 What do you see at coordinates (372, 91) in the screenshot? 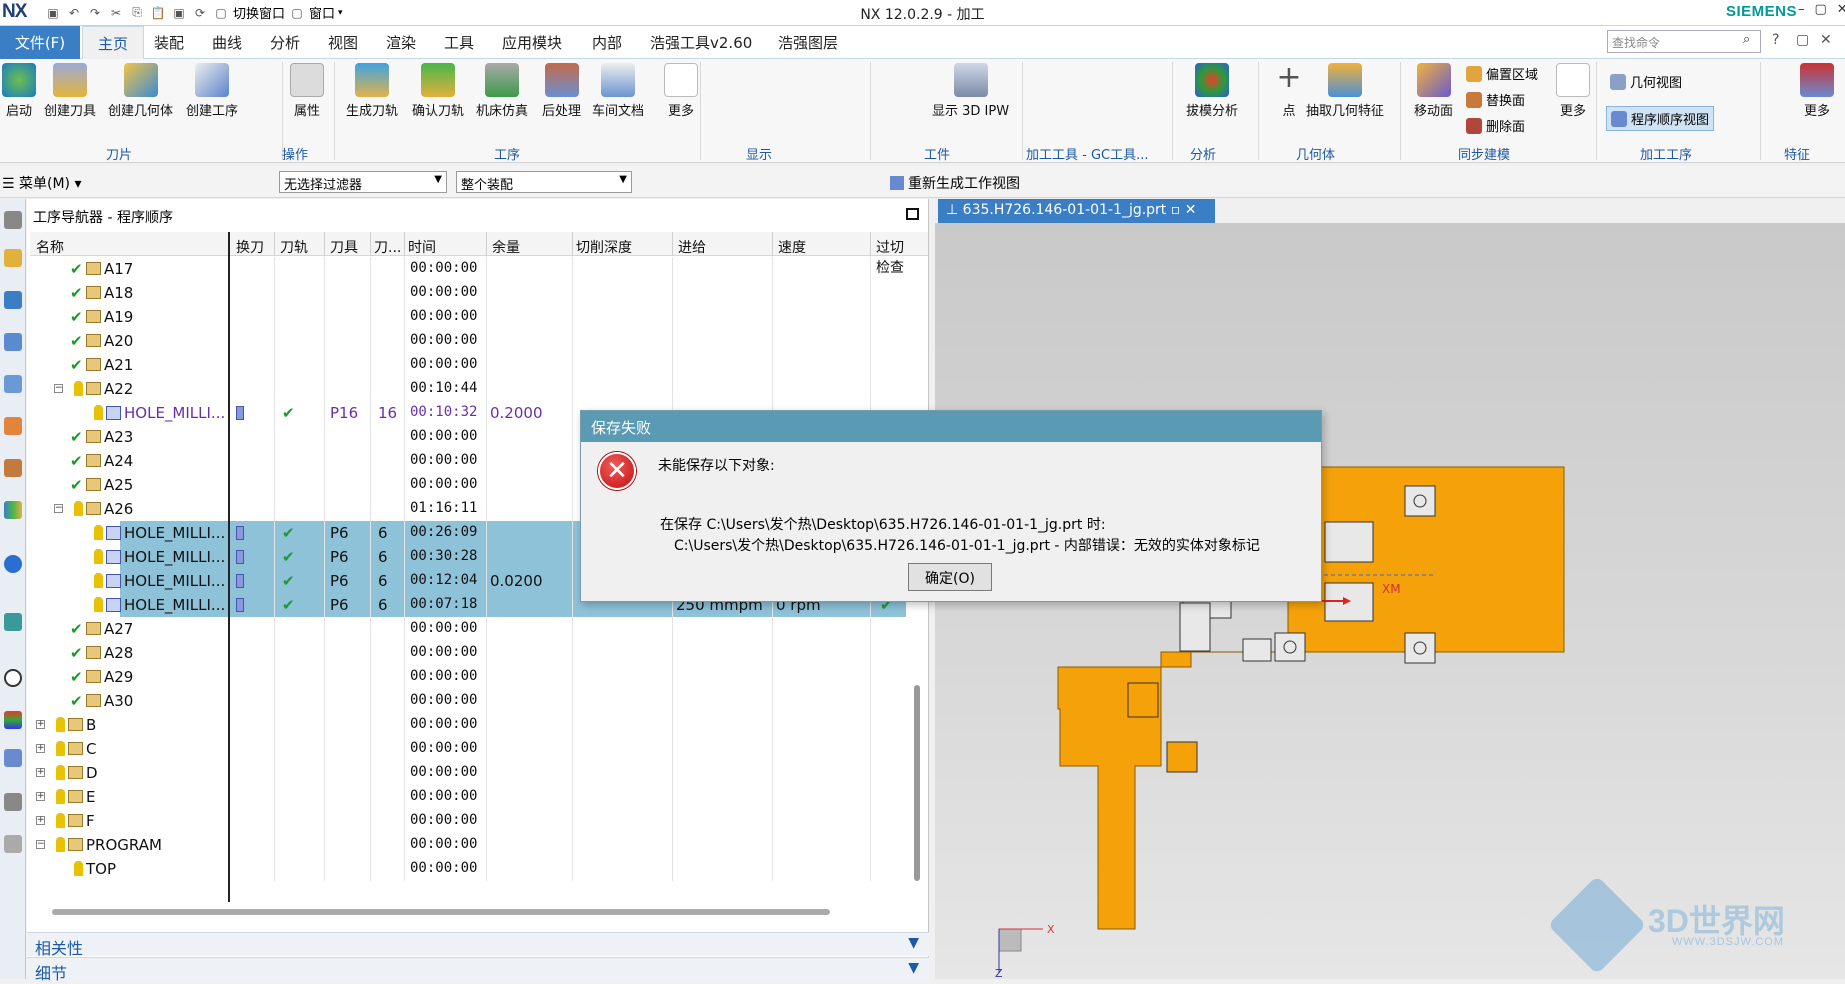
I see `generate-path-button: 生成刀轨` at bounding box center [372, 91].